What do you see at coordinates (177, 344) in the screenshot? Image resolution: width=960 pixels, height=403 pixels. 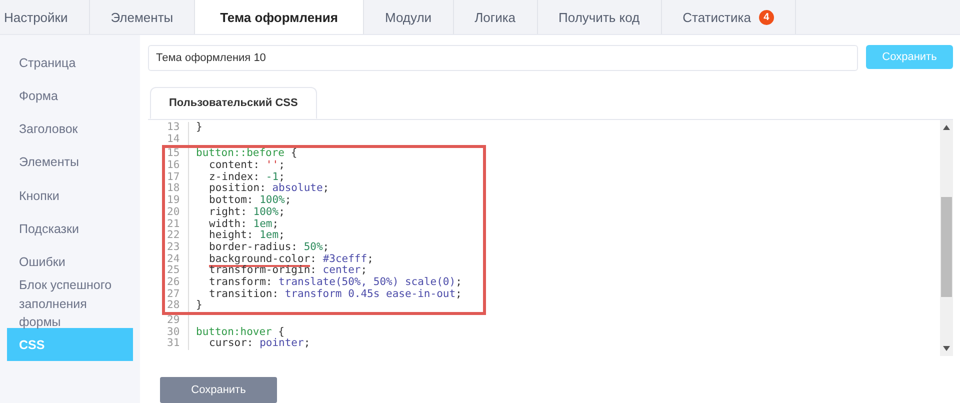 I see `line-number: 31` at bounding box center [177, 344].